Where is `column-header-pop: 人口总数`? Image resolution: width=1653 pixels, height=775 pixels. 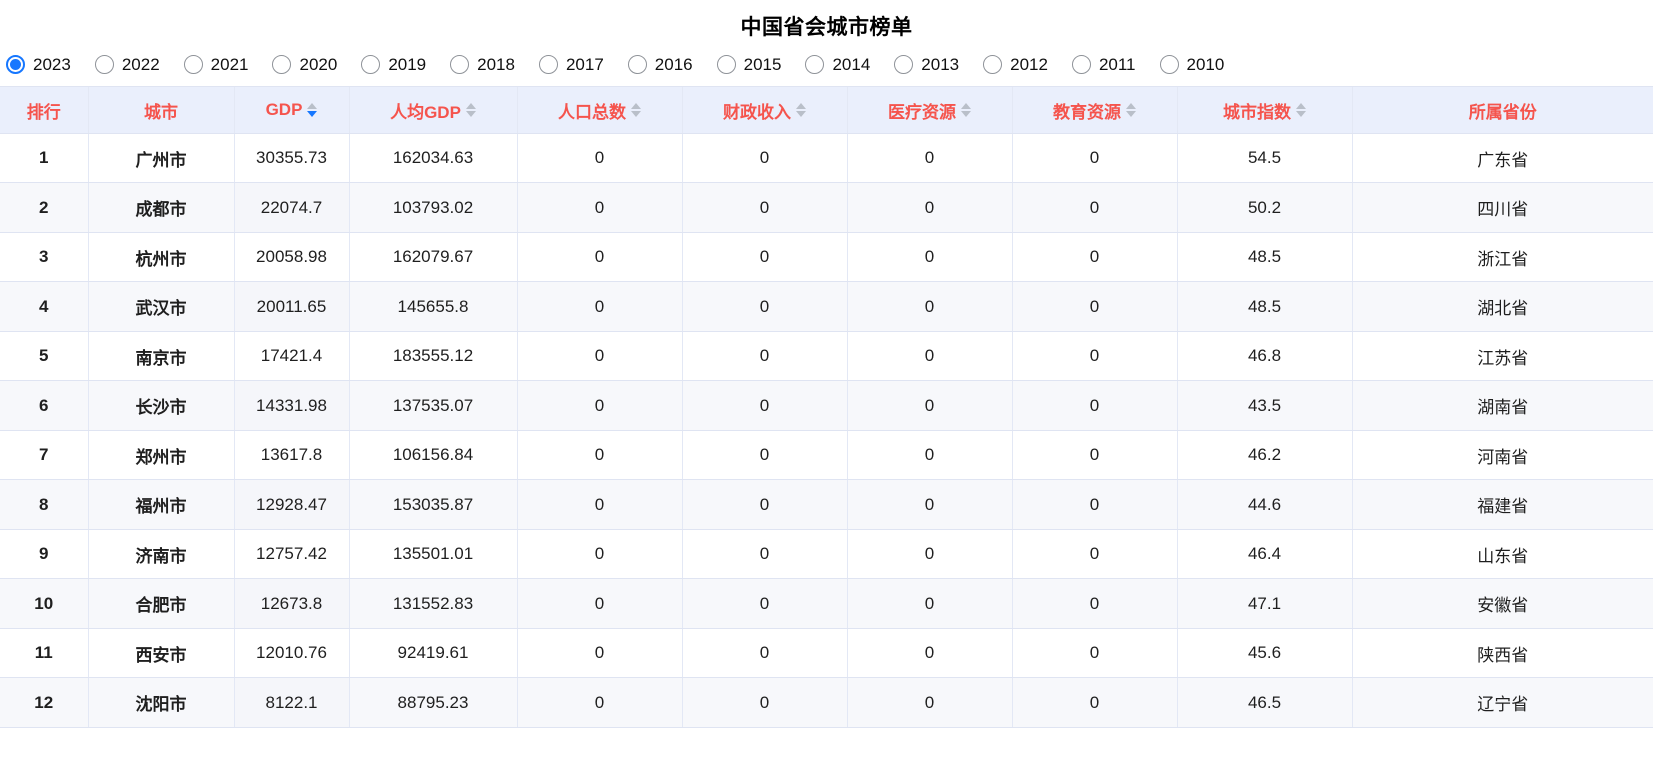 column-header-pop: 人口总数 is located at coordinates (600, 110).